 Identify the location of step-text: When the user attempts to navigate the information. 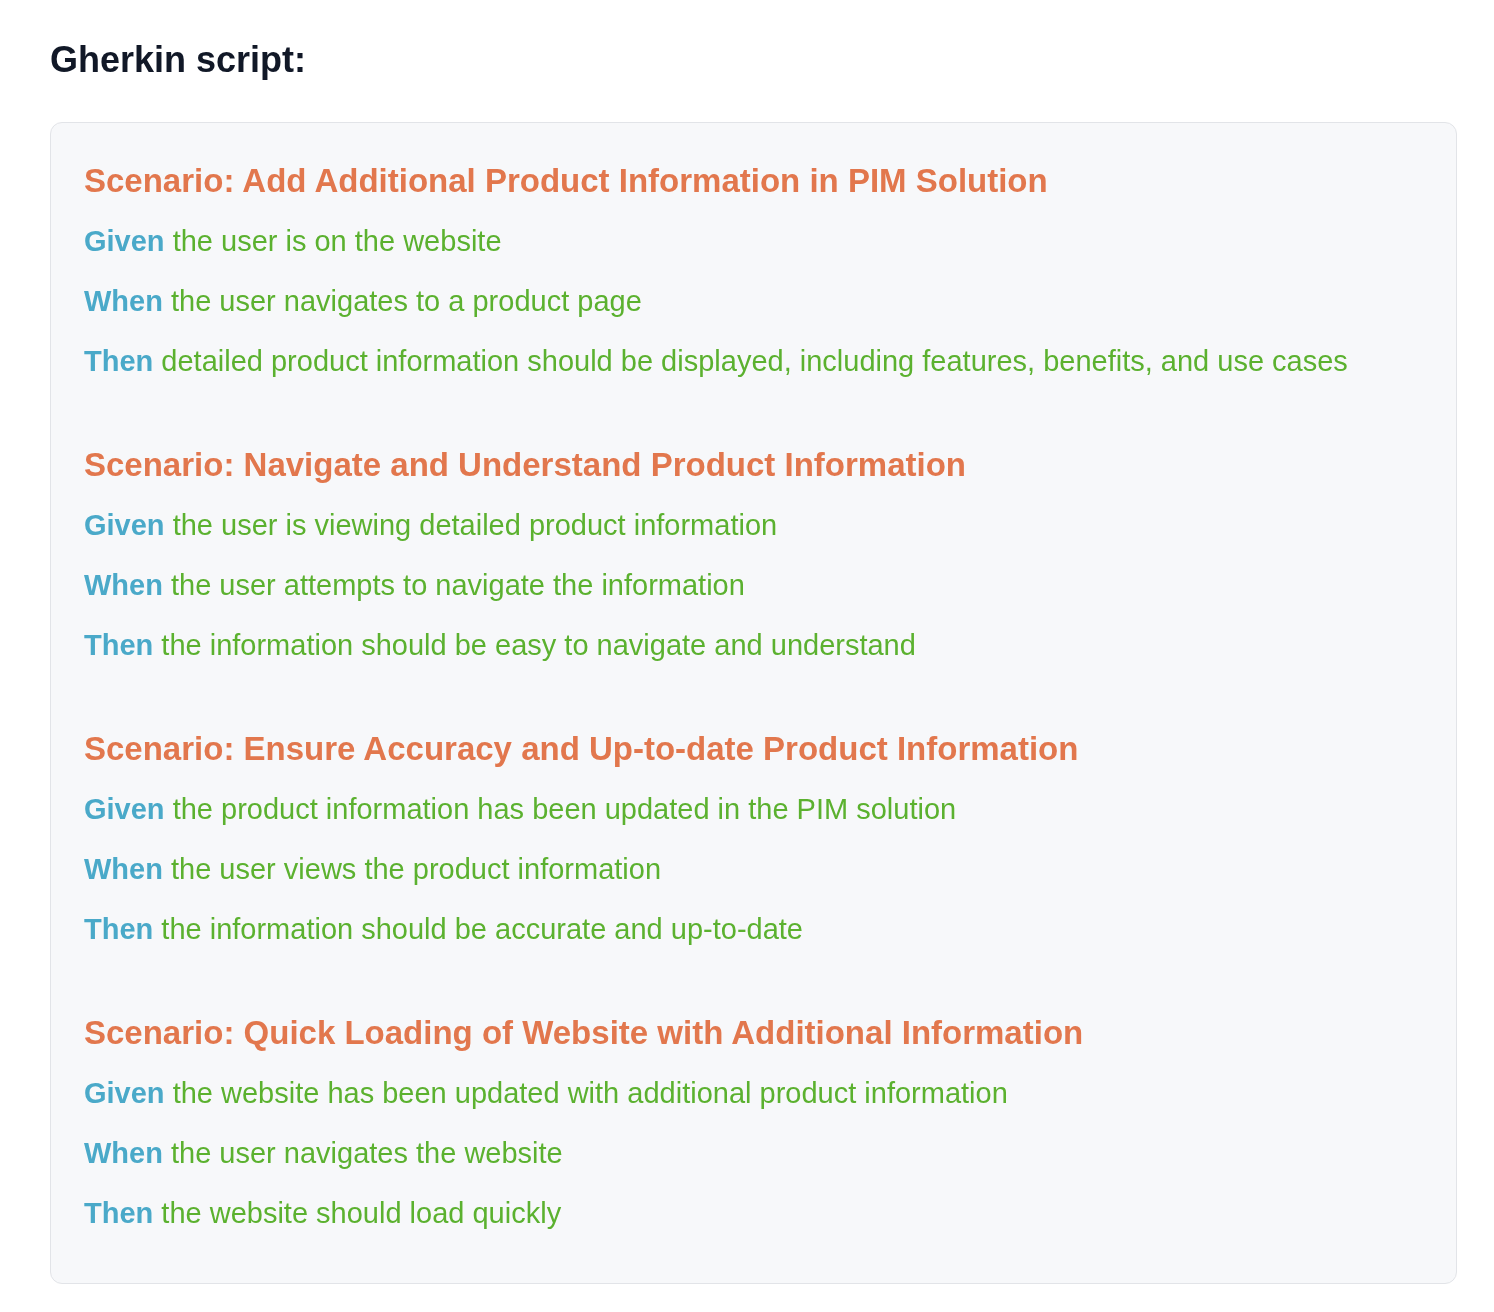
(415, 585).